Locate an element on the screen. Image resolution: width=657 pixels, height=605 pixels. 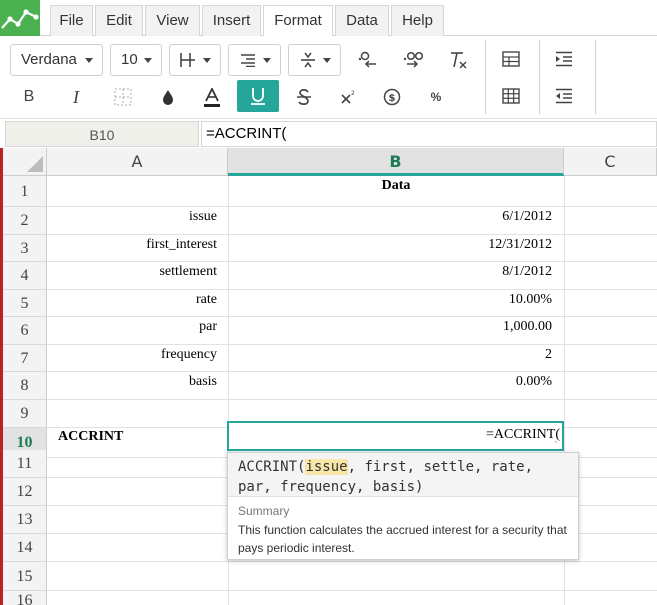
cell-b4: 8/1/2012 is located at coordinates (390, 272).